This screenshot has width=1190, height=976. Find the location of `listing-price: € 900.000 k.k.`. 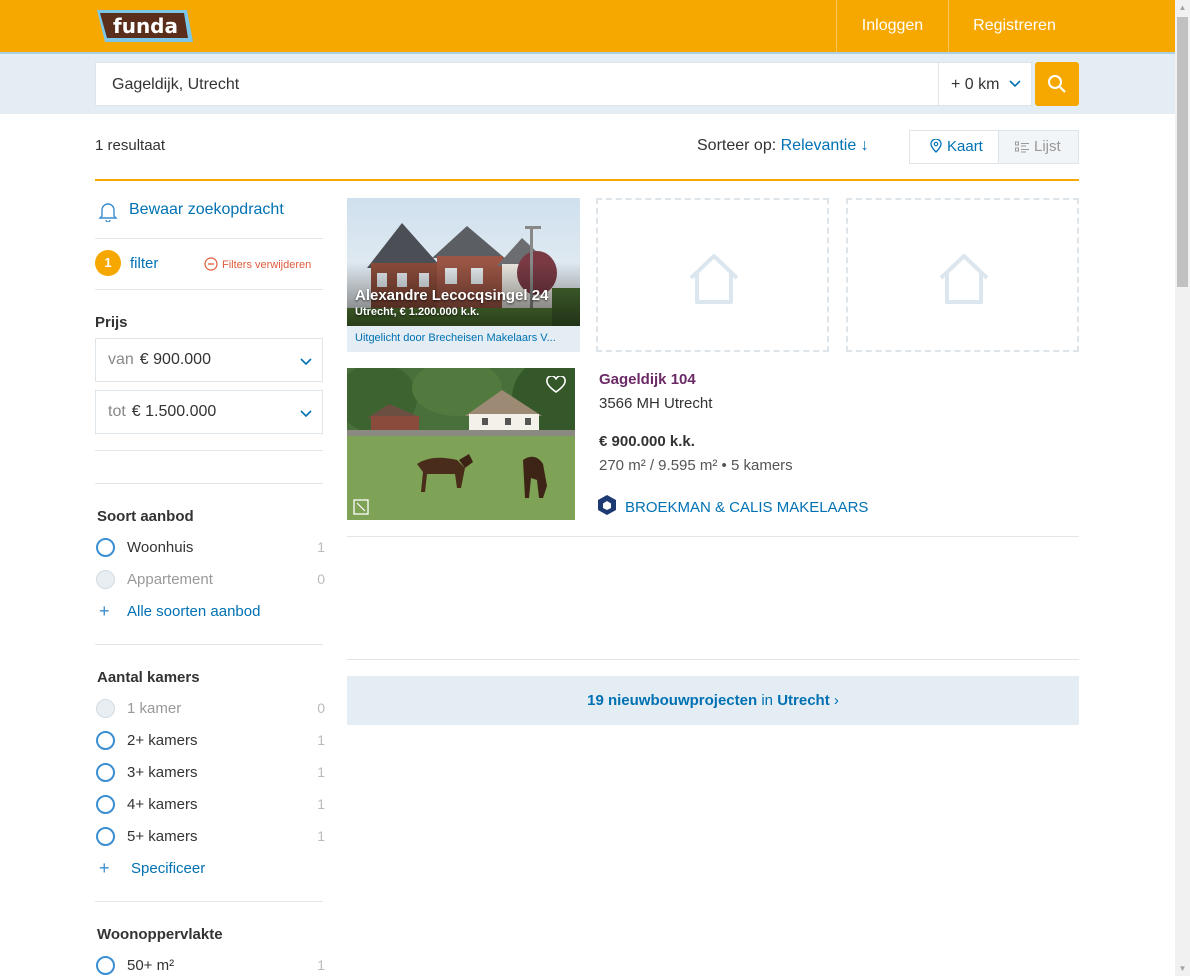

listing-price: € 900.000 k.k. is located at coordinates (647, 441).